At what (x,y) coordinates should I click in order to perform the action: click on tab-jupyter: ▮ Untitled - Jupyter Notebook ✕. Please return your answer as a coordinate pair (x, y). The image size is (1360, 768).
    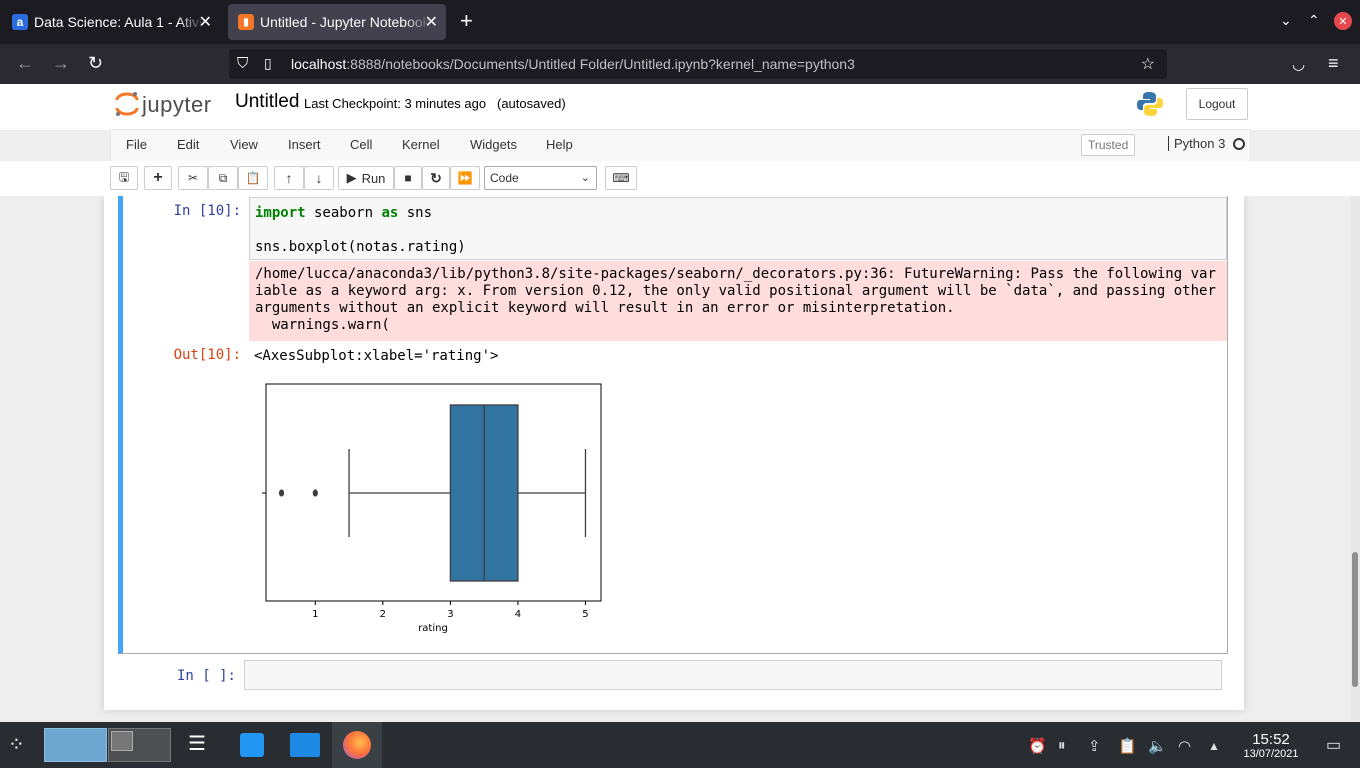
    Looking at the image, I should click on (337, 22).